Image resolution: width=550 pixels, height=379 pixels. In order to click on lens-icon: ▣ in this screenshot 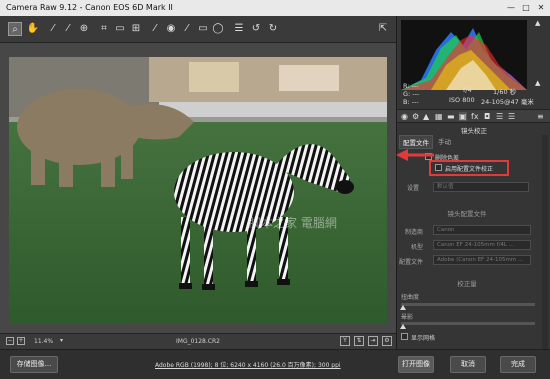, I will do `click(463, 116)`.